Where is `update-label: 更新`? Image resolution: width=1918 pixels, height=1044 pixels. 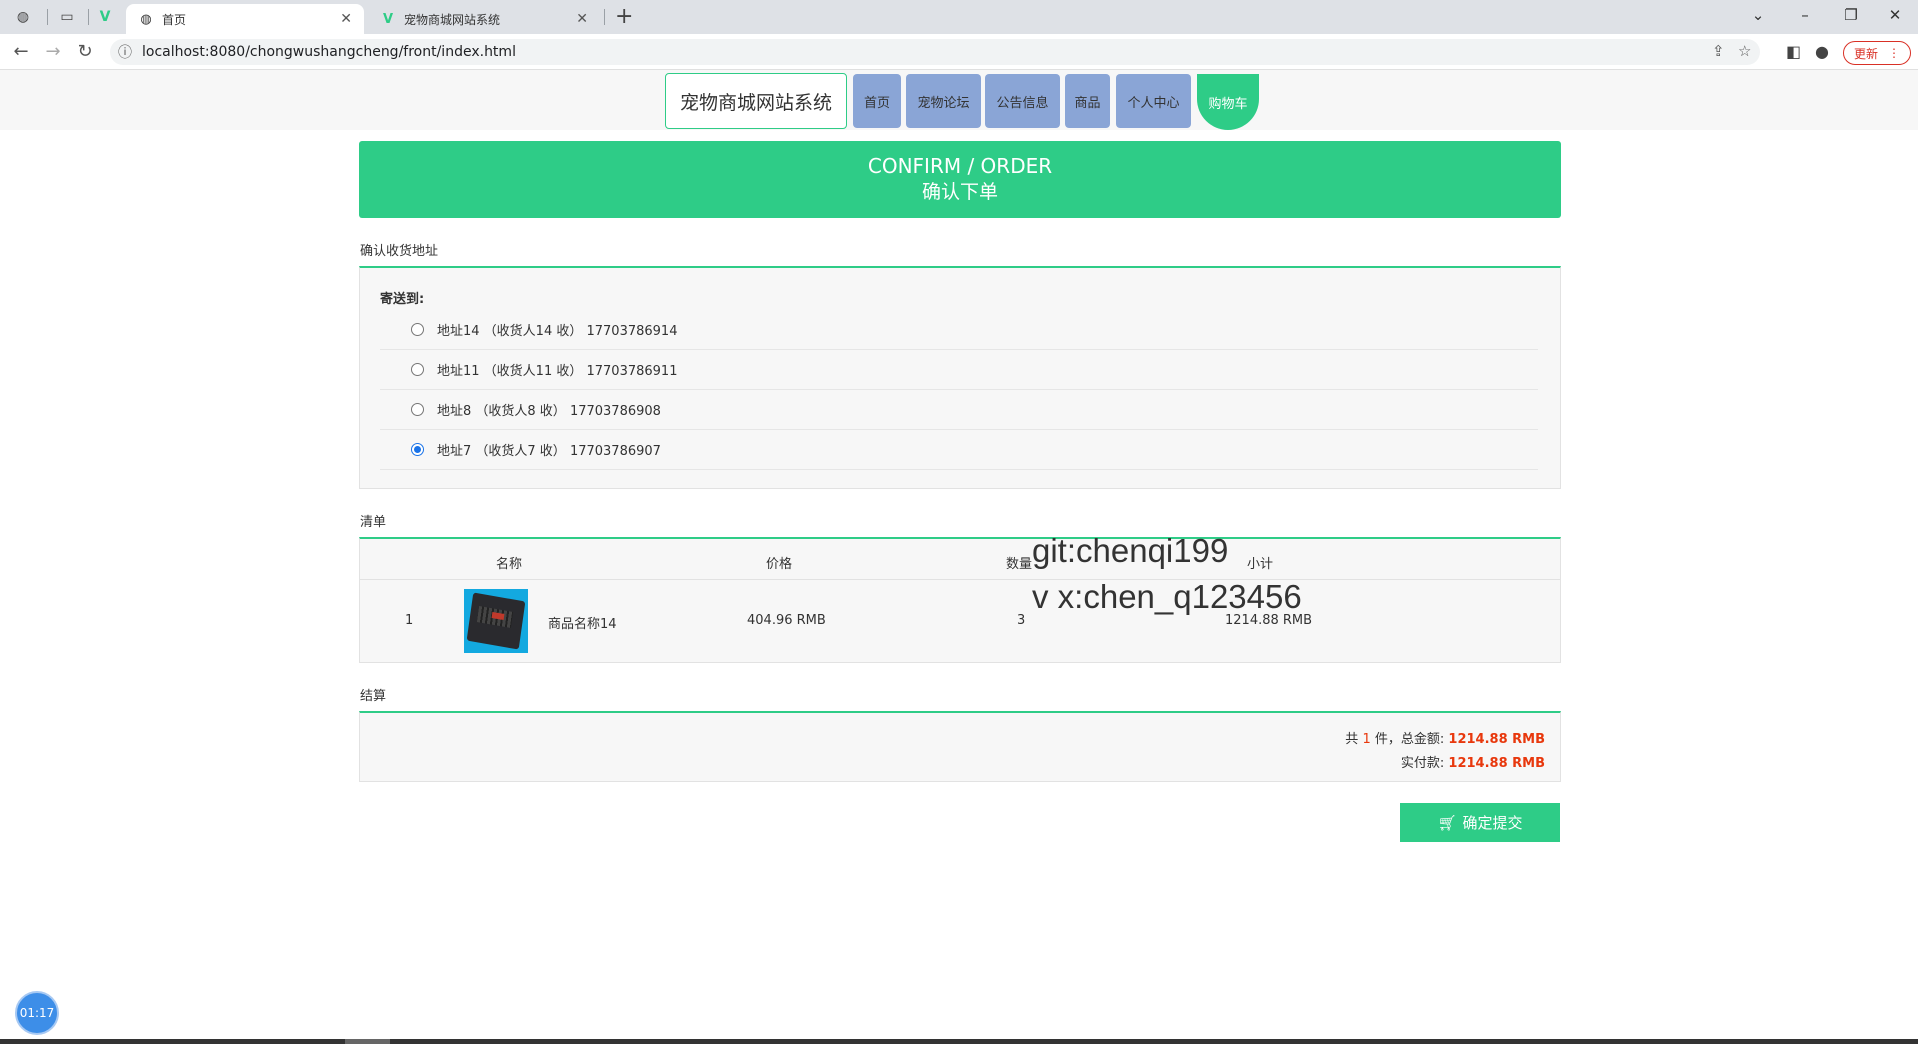
update-label: 更新 is located at coordinates (1865, 53).